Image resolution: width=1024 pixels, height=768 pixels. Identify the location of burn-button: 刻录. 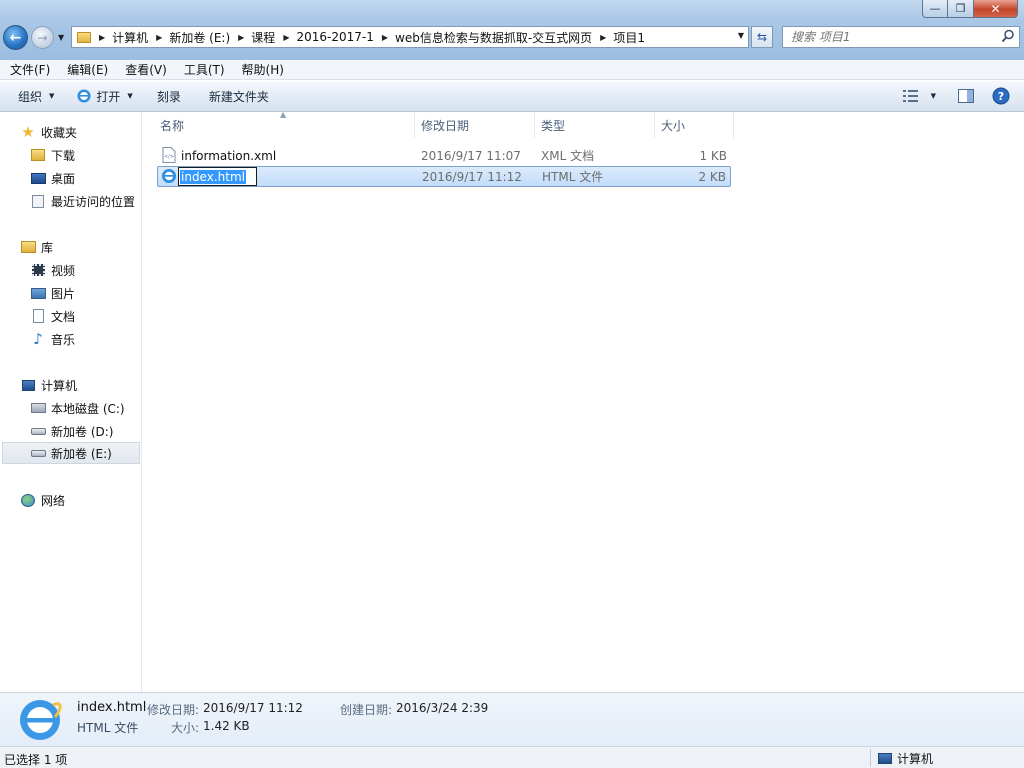
(169, 96).